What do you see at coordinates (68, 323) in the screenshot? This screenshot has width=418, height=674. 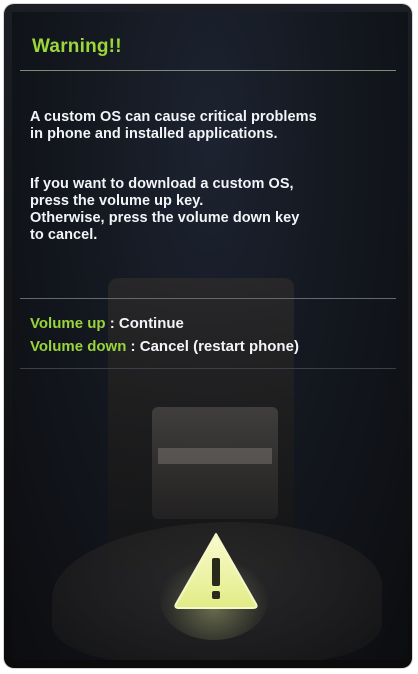 I see `volume-up-key-label: Volume up` at bounding box center [68, 323].